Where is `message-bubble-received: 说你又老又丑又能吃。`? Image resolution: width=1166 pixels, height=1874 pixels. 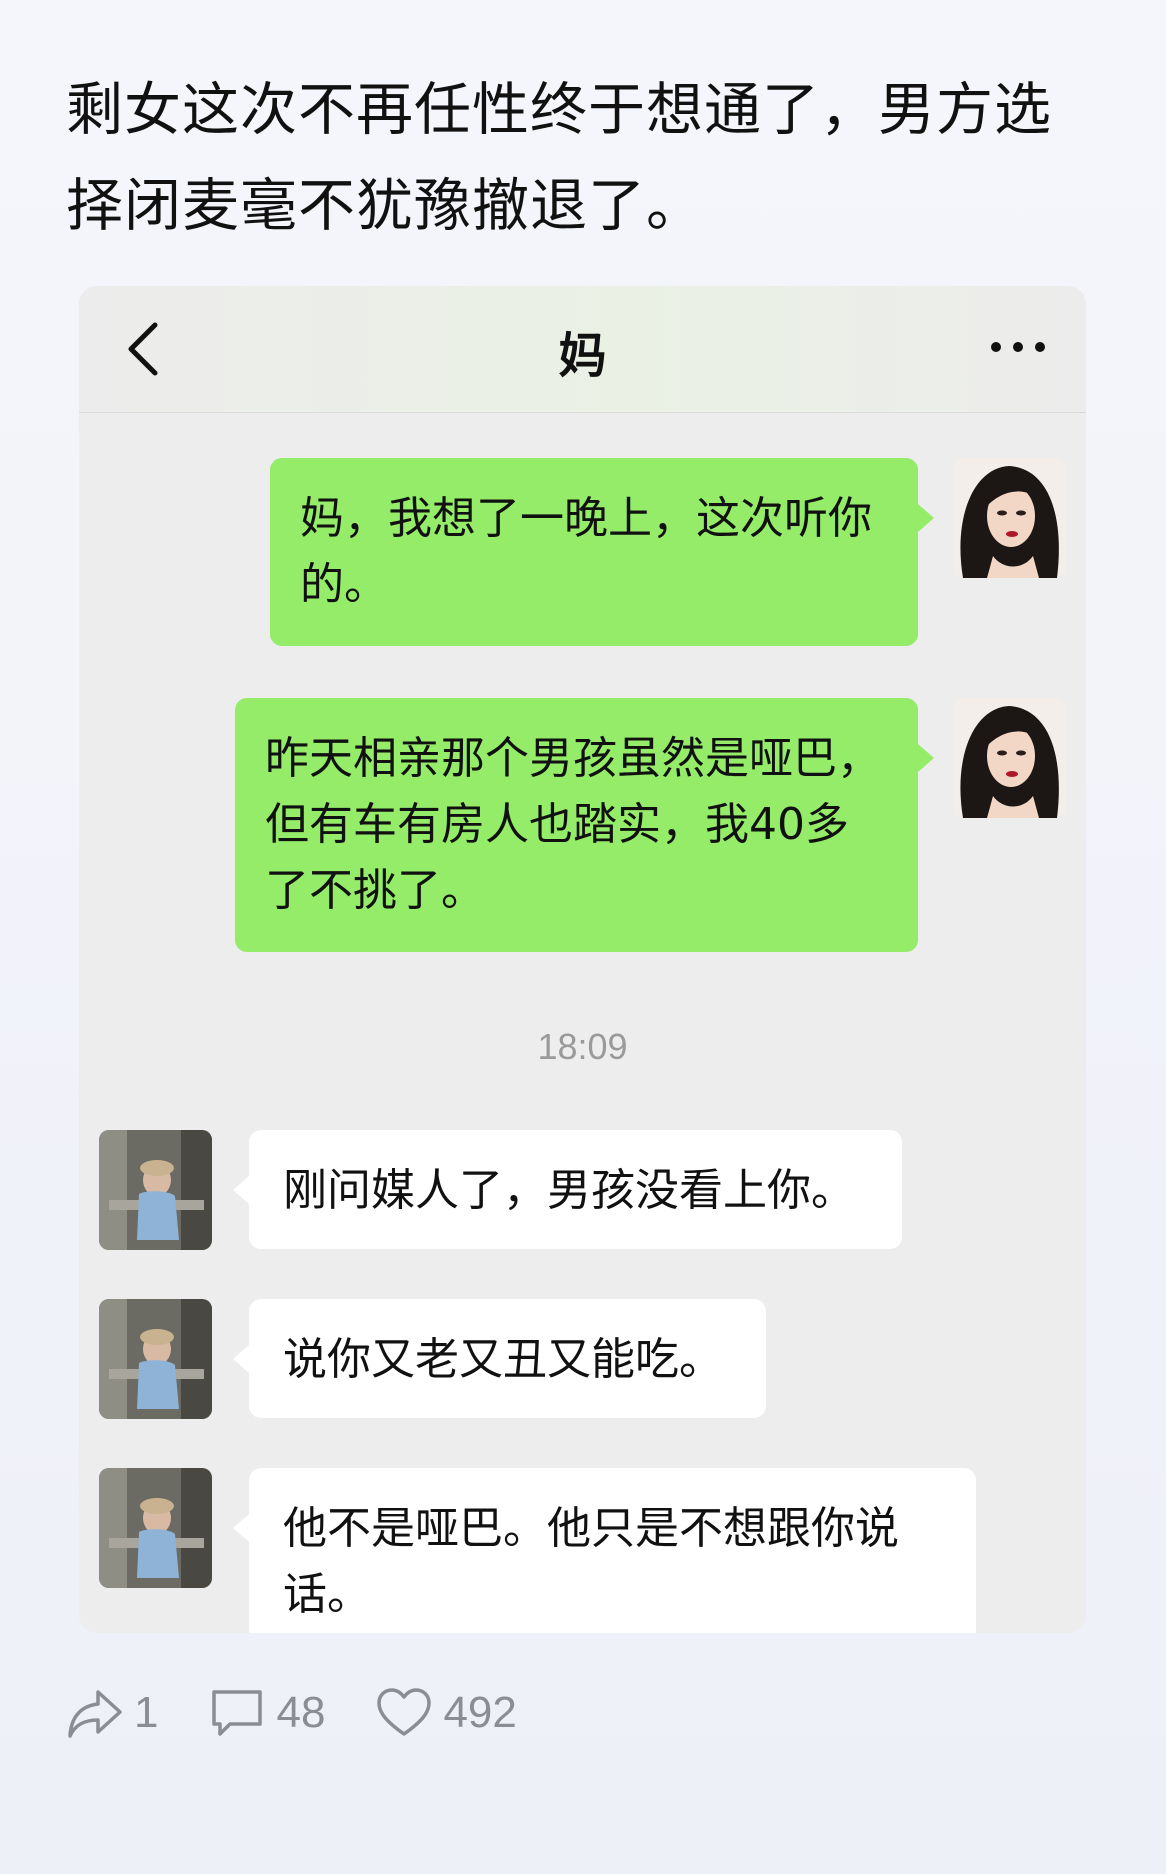
message-bubble-received: 说你又老又丑又能吃。 is located at coordinates (499, 1358).